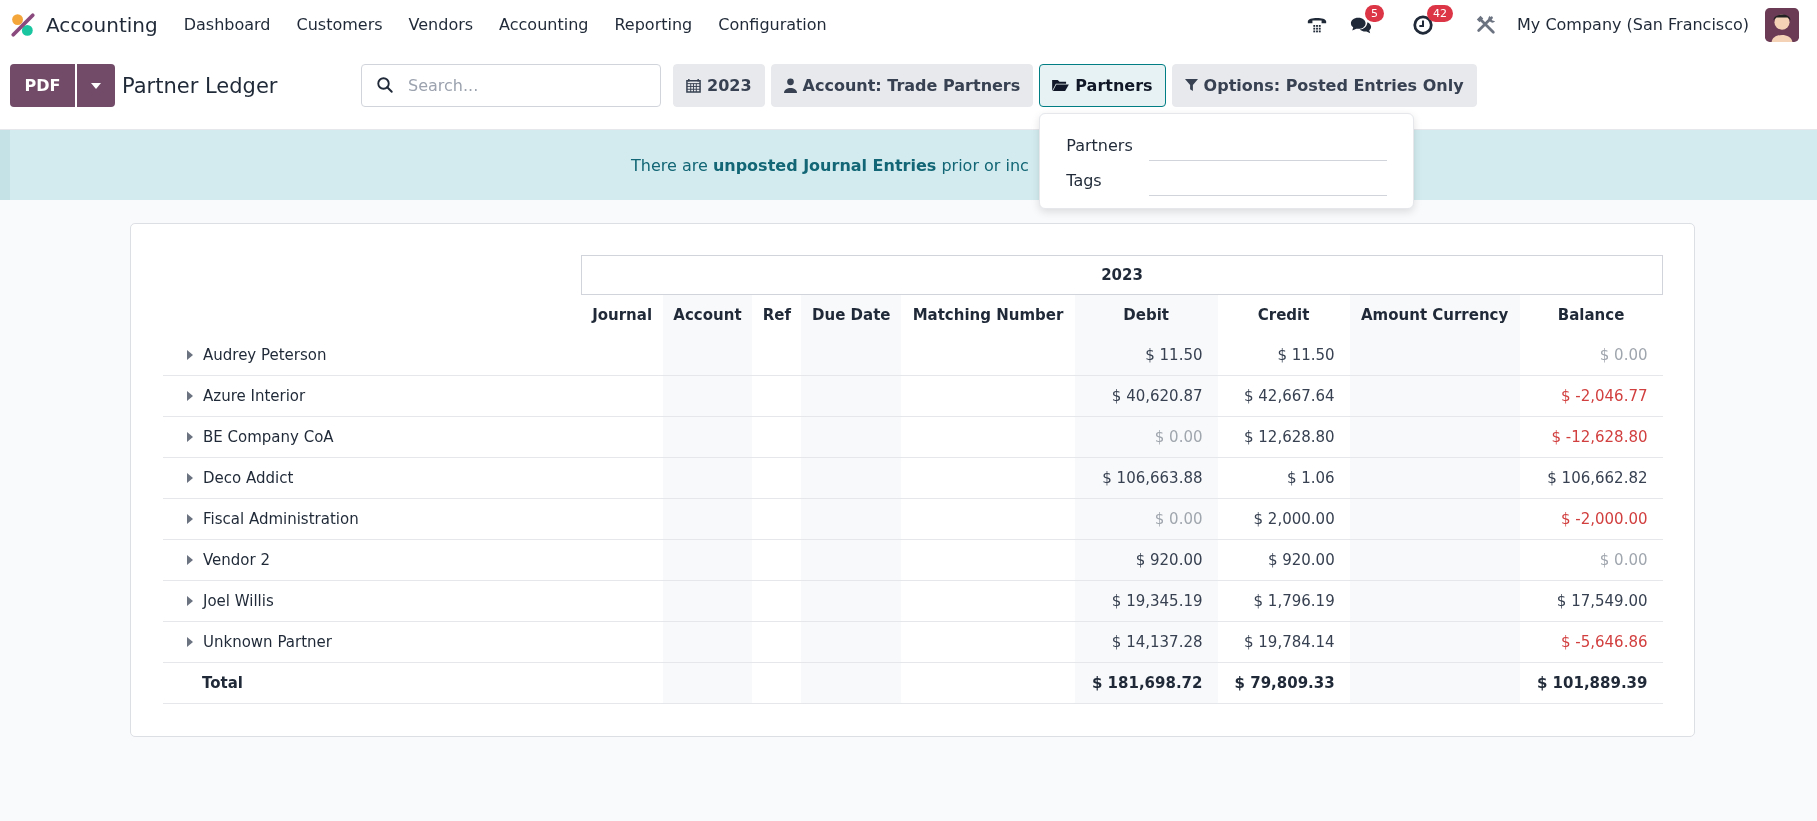 The image size is (1817, 821). Describe the element at coordinates (988, 314) in the screenshot. I see `column-header: Matching Number` at that location.